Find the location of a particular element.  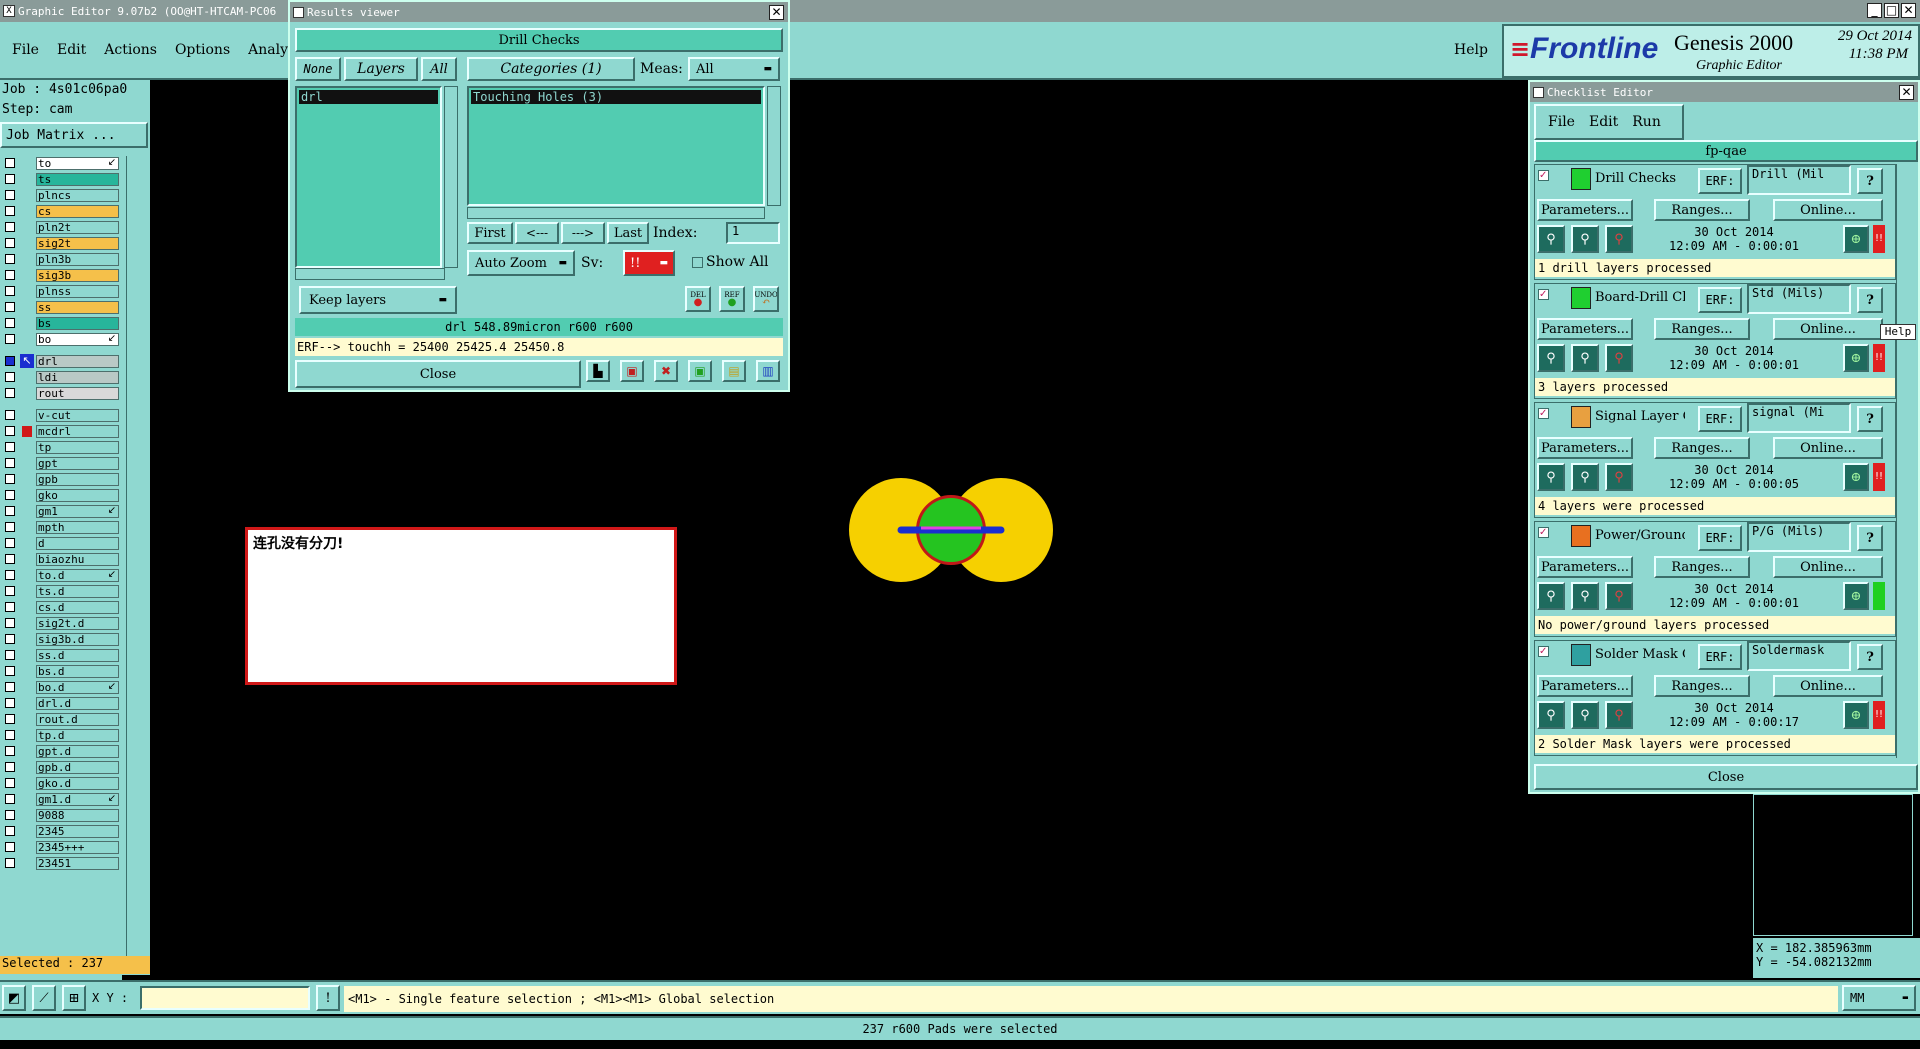

help-button: ? is located at coordinates (1870, 181).